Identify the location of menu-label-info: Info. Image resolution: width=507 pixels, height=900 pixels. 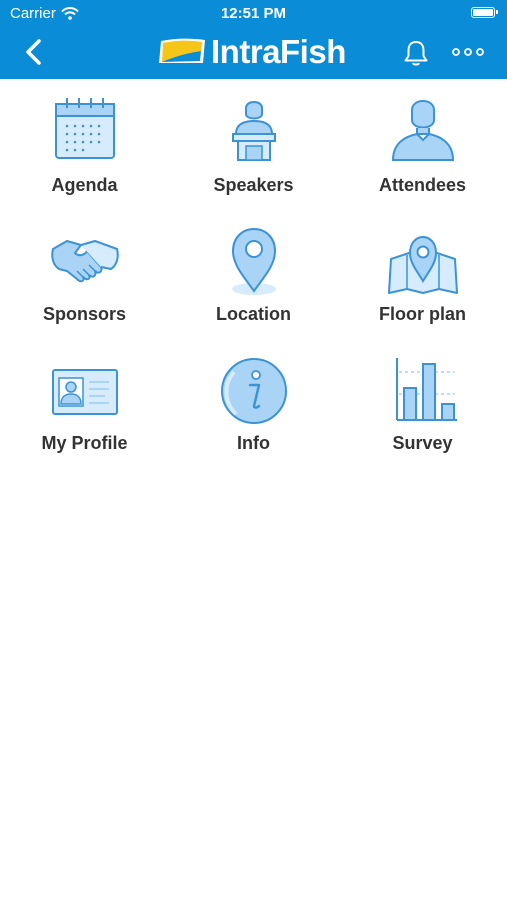
(253, 443).